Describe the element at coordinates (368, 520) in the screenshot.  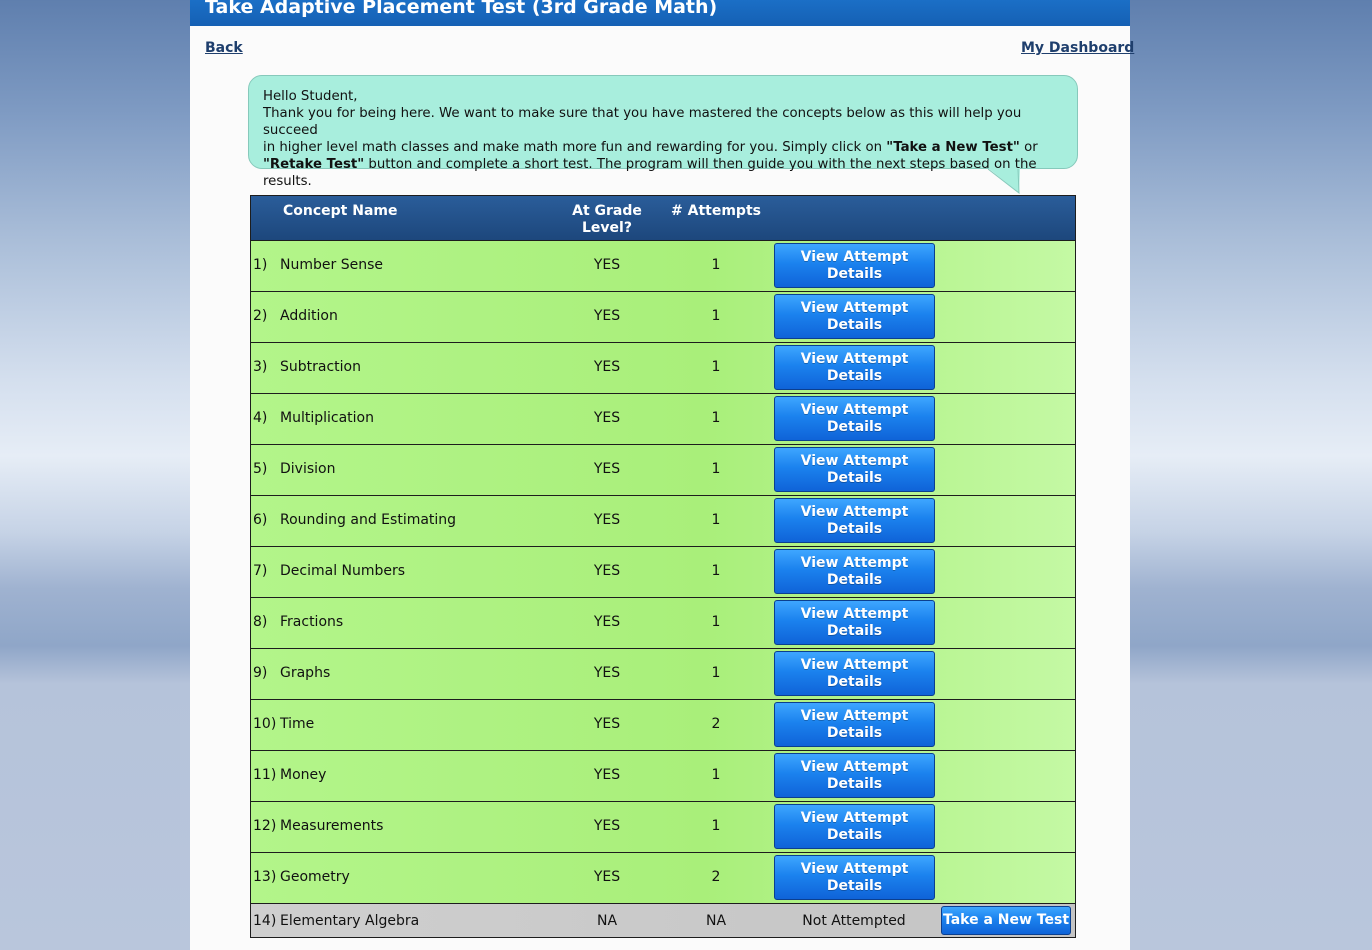
I see `concept-name: Rounding and Estimating` at that location.